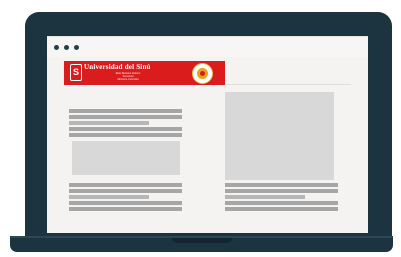 The height and width of the screenshot is (257, 401). What do you see at coordinates (202, 240) in the screenshot?
I see `laptop-hinge-notch` at bounding box center [202, 240].